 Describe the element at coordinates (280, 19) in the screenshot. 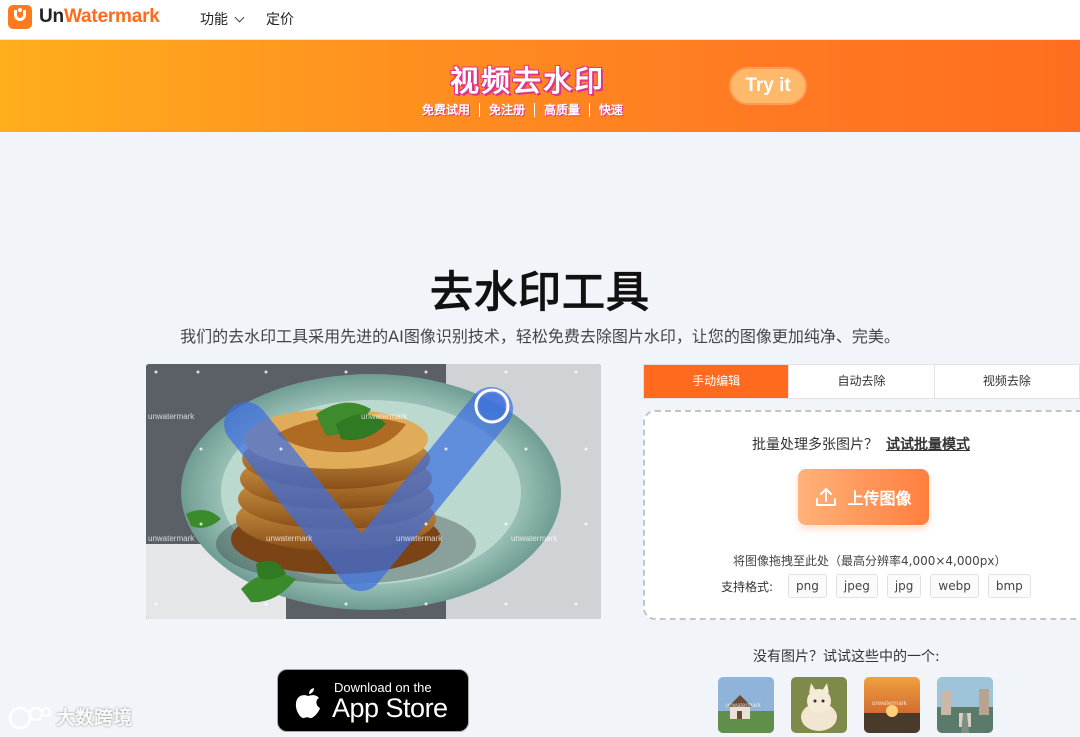

I see `nav-pricing: 定价` at that location.